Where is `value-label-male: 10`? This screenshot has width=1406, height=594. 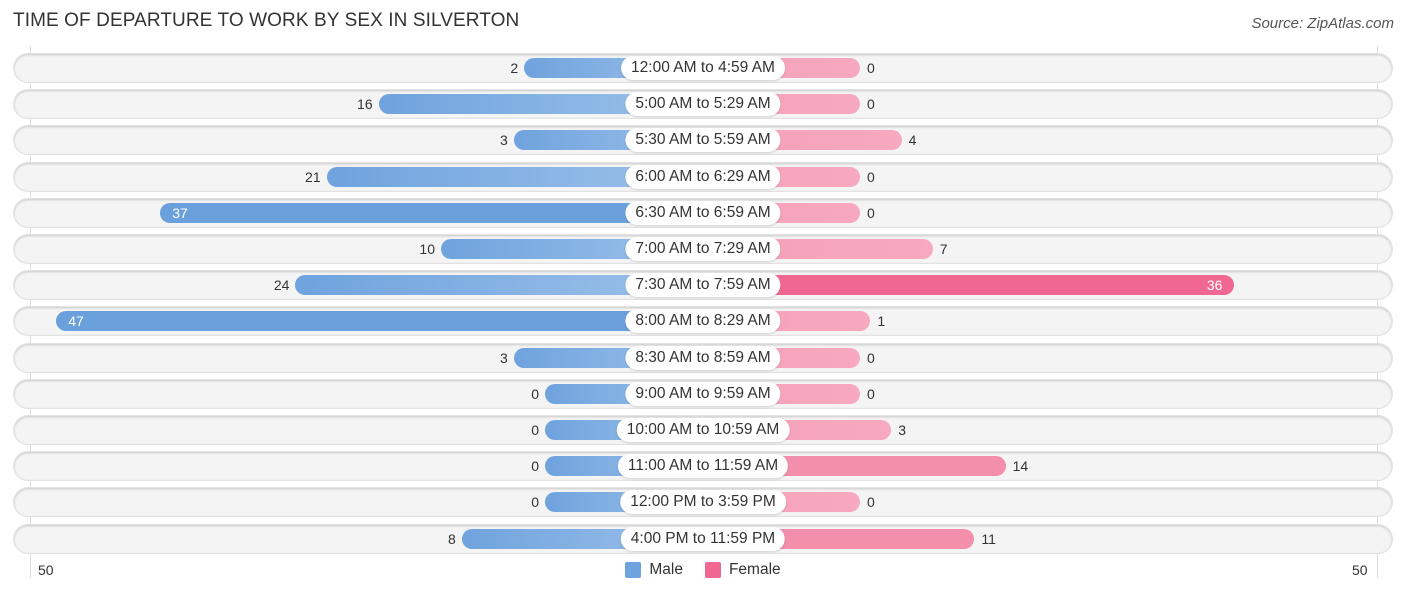
value-label-male: 10 is located at coordinates (427, 249).